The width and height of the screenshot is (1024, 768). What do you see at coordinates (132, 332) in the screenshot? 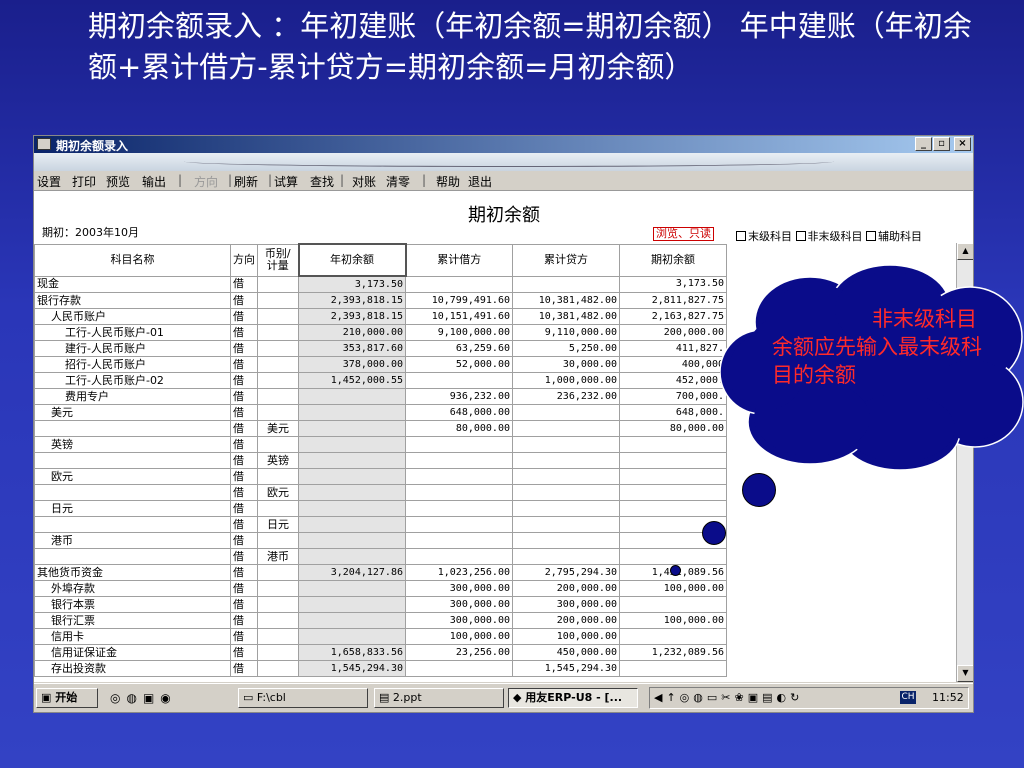
I see `cell-name: 工行-人民币账户-01` at bounding box center [132, 332].